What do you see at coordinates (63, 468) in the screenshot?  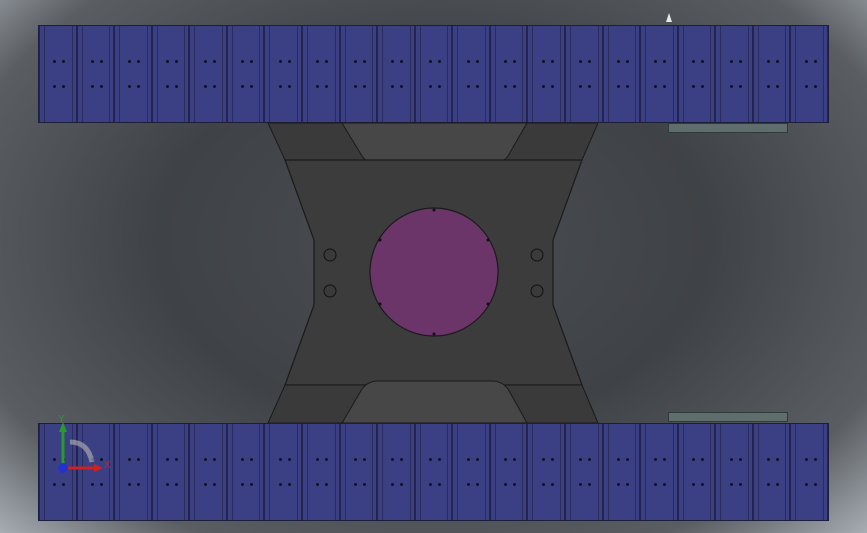 I see `triad-origin` at bounding box center [63, 468].